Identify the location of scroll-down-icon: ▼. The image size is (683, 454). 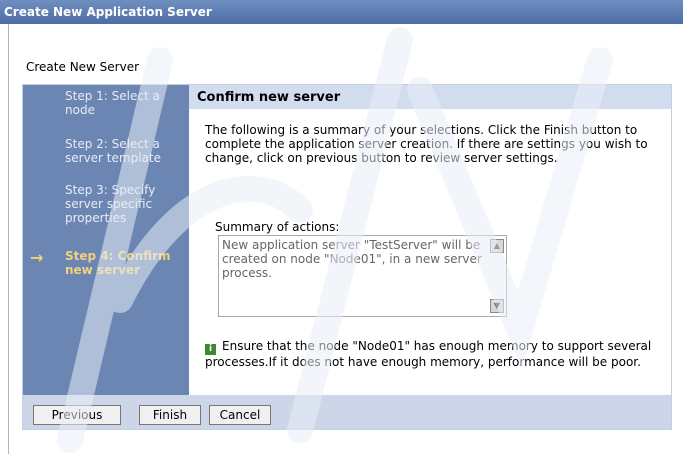
(497, 306).